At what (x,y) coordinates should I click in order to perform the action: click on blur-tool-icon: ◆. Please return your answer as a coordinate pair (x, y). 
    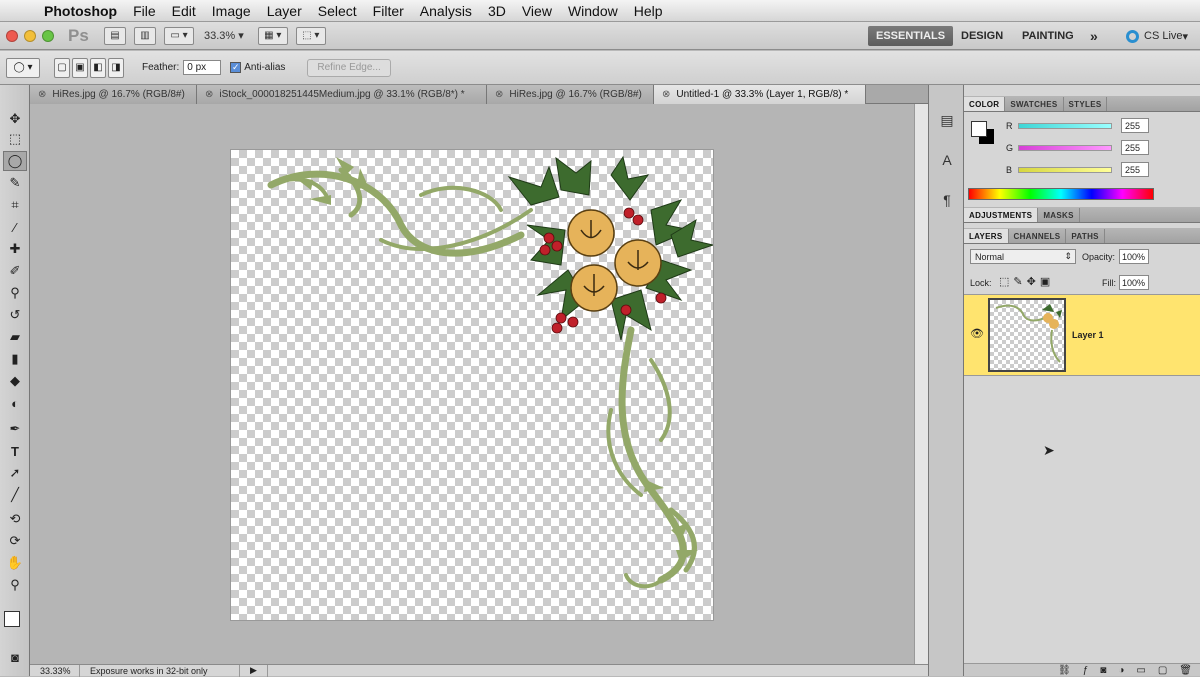
    Looking at the image, I should click on (15, 381).